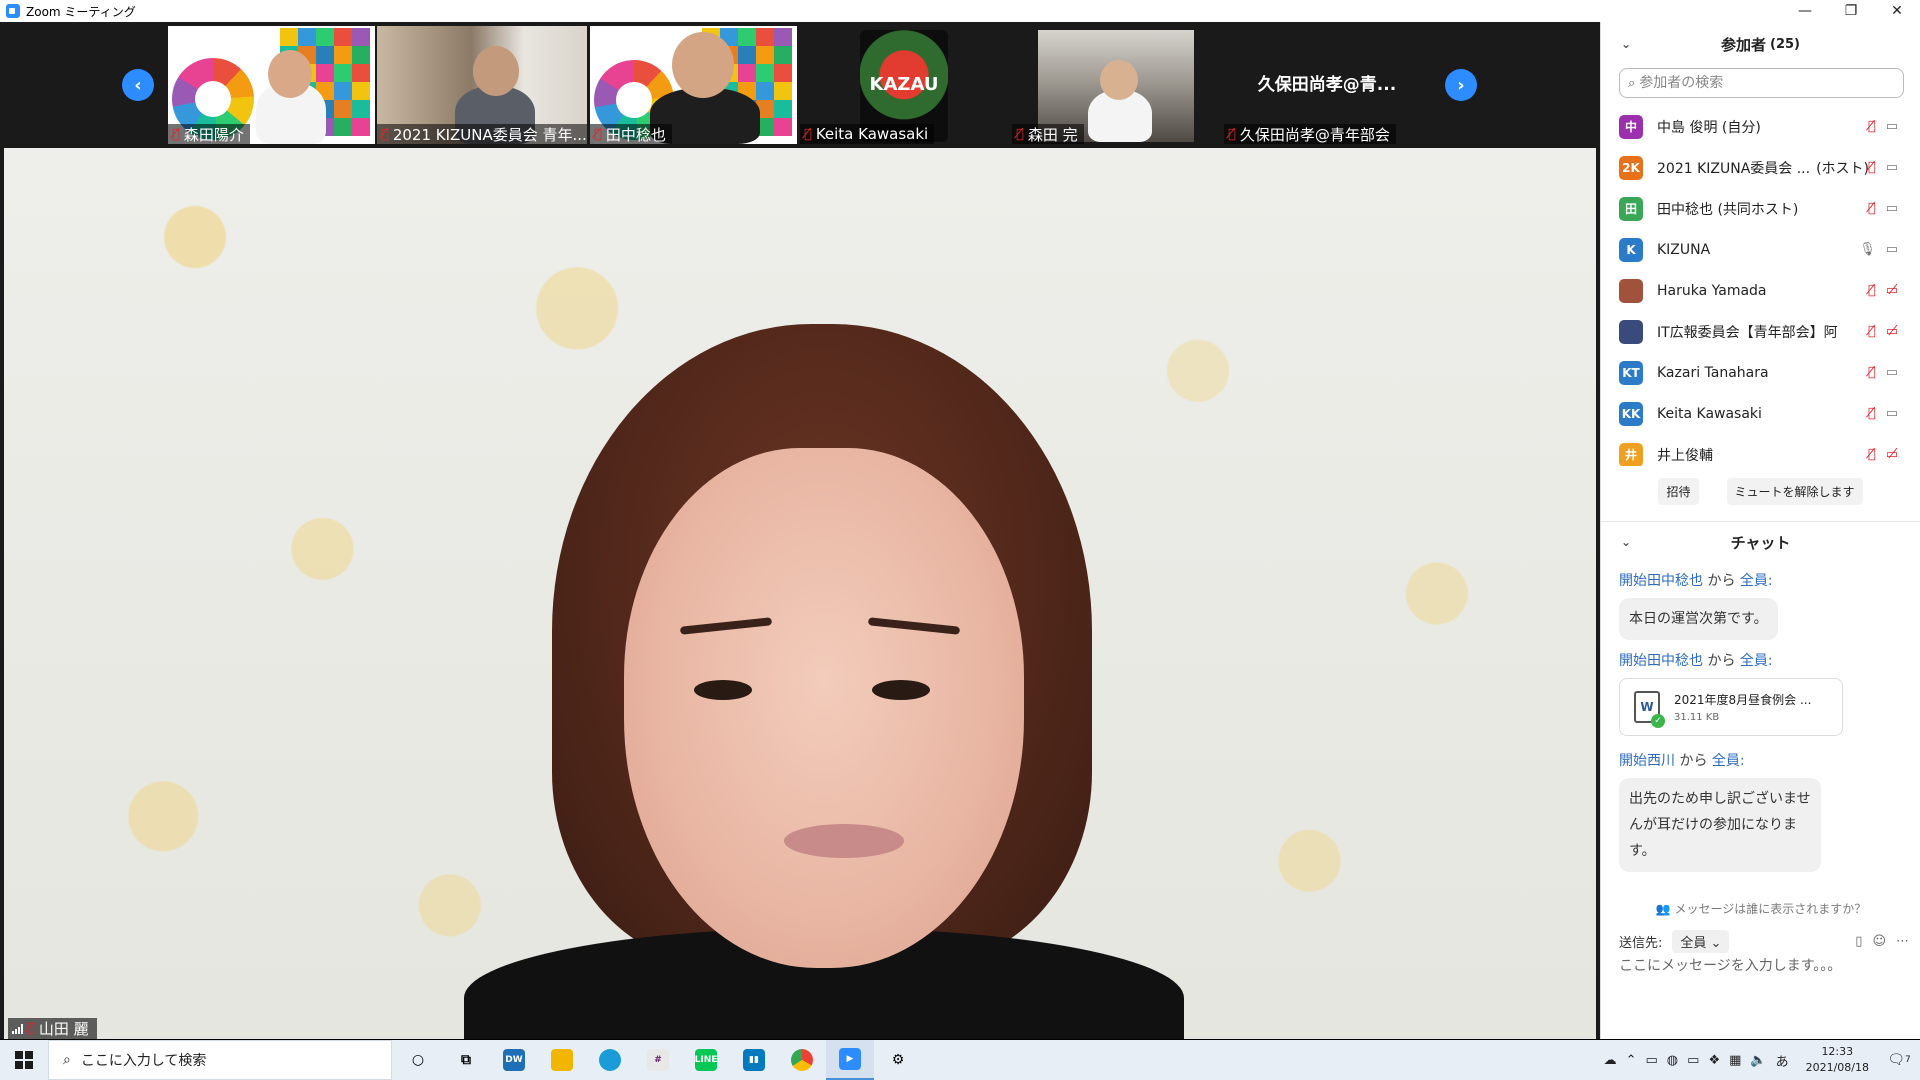 This screenshot has height=1080, width=1920. What do you see at coordinates (63, 1029) in the screenshot?
I see `speaker-name: 山田 麗` at bounding box center [63, 1029].